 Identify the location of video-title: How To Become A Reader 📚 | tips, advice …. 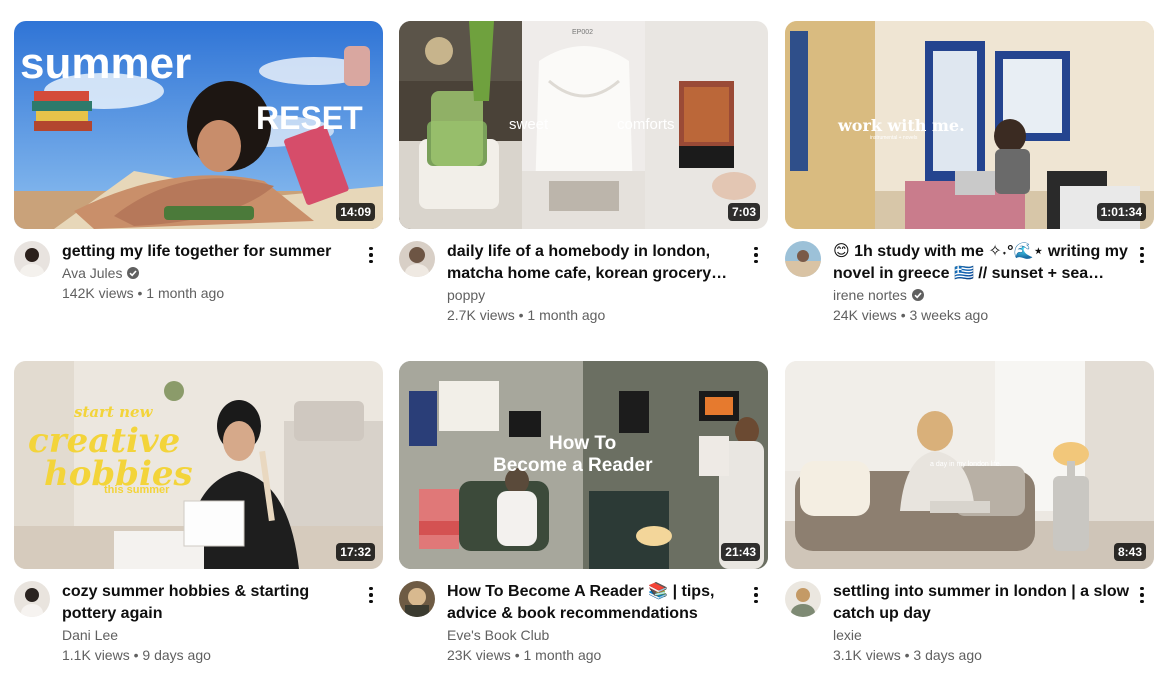
(597, 603).